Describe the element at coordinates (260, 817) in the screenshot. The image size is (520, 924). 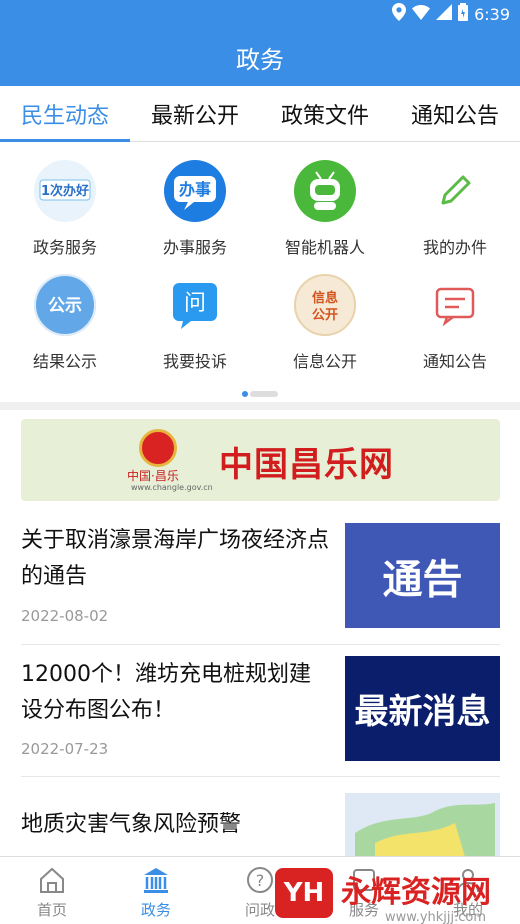
I see `news-item: 地质灾害气象风险预警` at that location.